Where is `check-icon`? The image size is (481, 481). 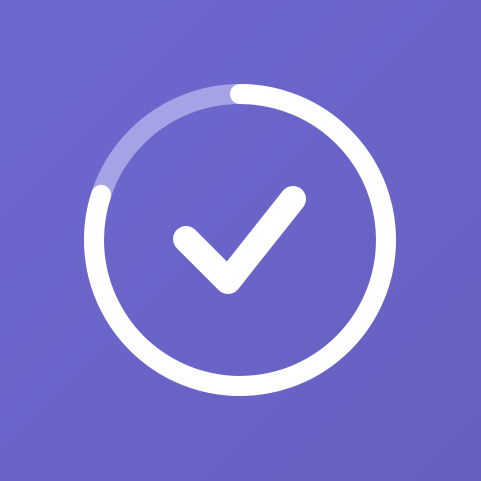 check-icon is located at coordinates (239, 240).